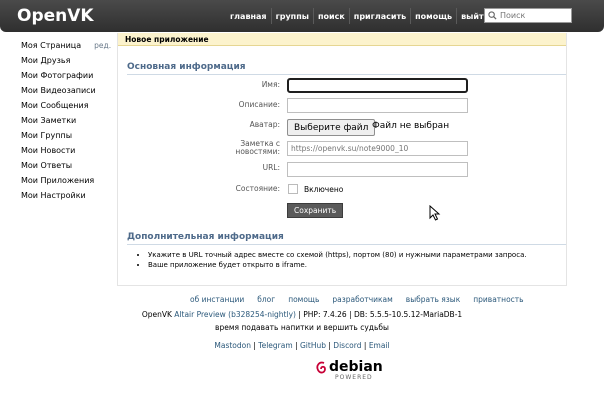 This screenshot has height=408, width=604. Describe the element at coordinates (217, 299) in the screenshot. I see `footer-link-about: об инстанции` at that location.